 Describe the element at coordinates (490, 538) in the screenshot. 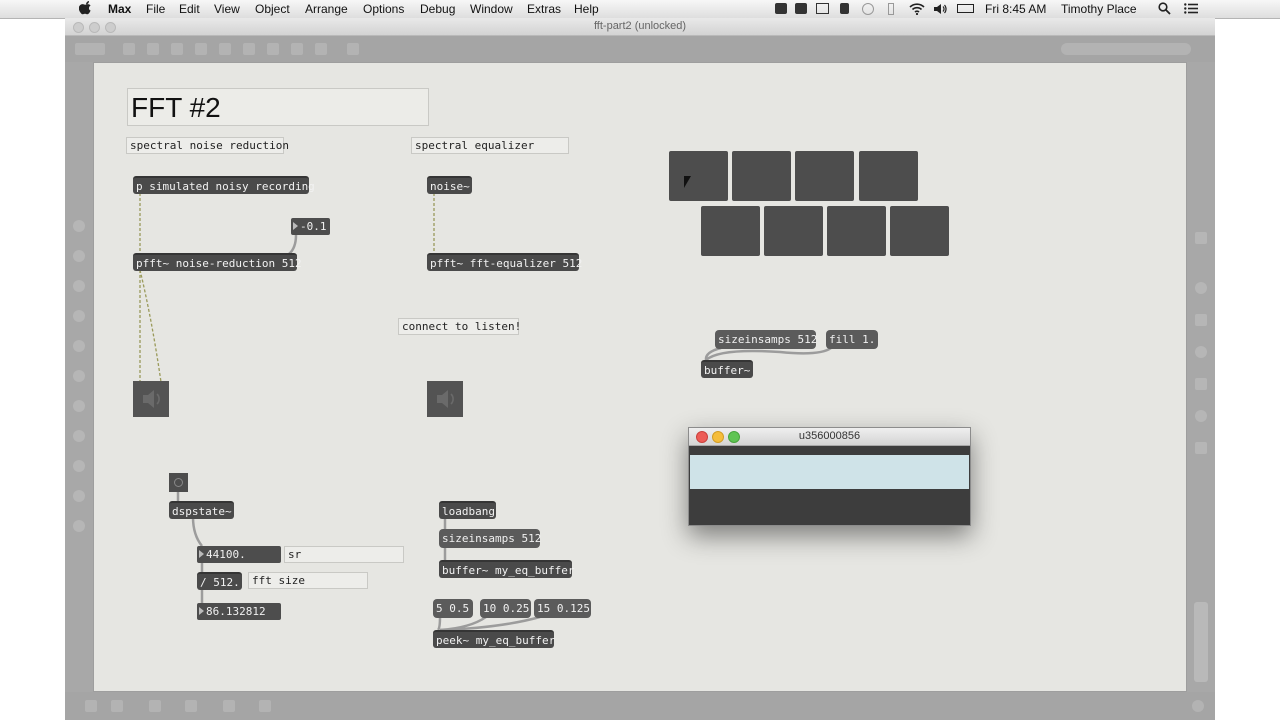

I see `sizeinsamps-message-bottom: sizeinsamps 512` at that location.